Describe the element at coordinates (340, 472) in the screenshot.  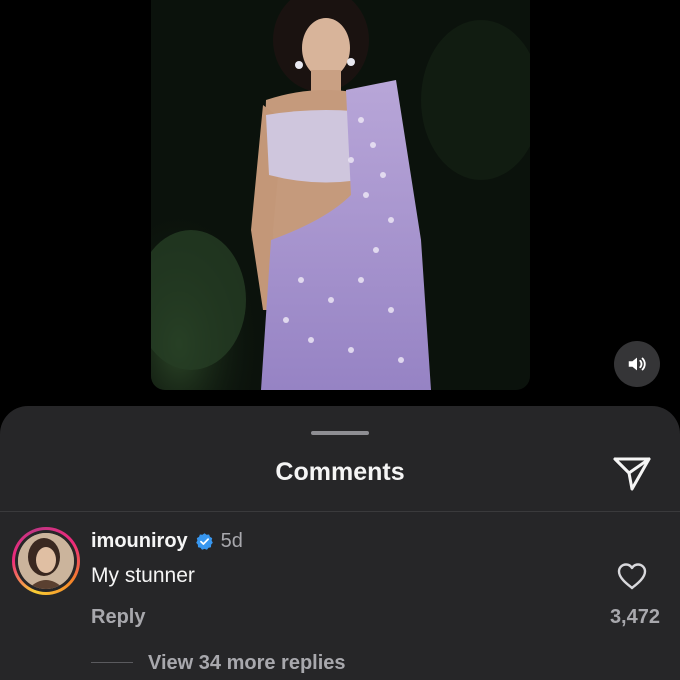
I see `sheet-title: Comments` at that location.